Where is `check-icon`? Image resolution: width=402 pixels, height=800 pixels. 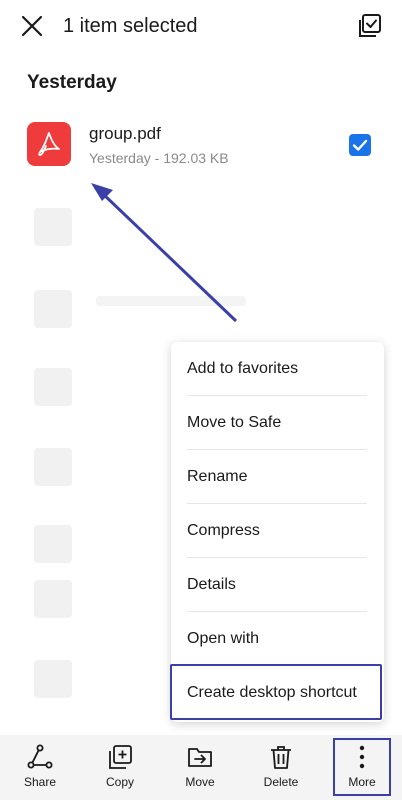
check-icon is located at coordinates (360, 145).